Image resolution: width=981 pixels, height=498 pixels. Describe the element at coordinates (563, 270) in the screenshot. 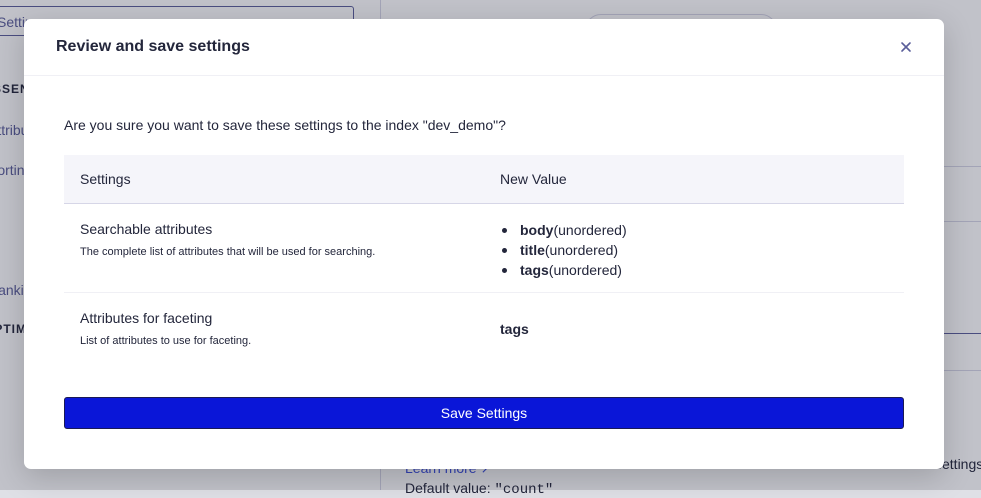

I see `list-item: tags(unordered)` at that location.